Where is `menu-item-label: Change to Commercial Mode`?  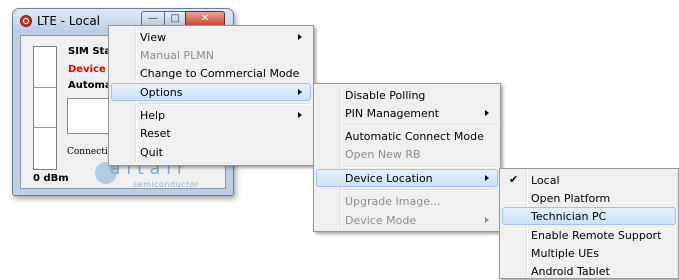
menu-item-label: Change to Commercial Mode is located at coordinates (220, 73).